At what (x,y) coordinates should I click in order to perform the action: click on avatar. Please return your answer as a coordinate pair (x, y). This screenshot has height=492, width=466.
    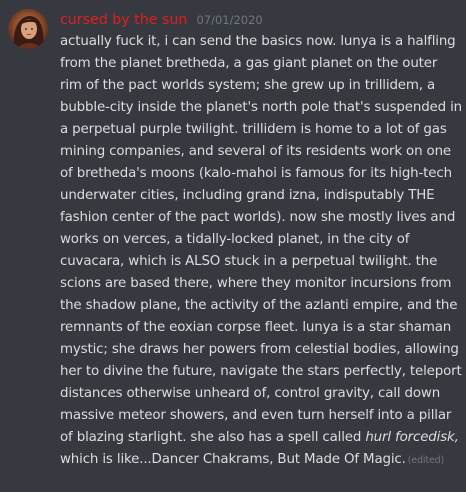
    Looking at the image, I should click on (28, 29).